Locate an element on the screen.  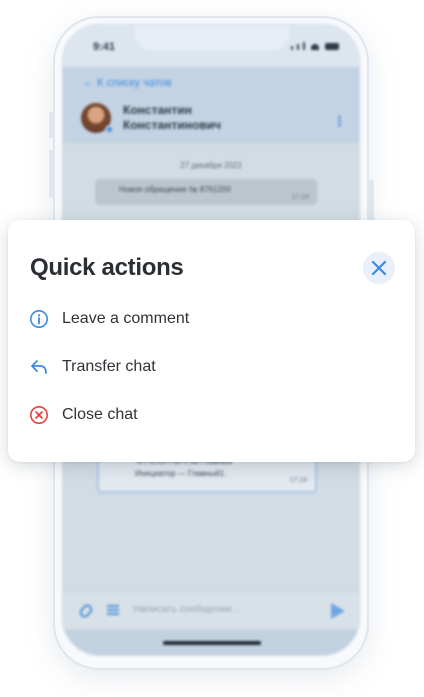
home-area is located at coordinates (211, 642).